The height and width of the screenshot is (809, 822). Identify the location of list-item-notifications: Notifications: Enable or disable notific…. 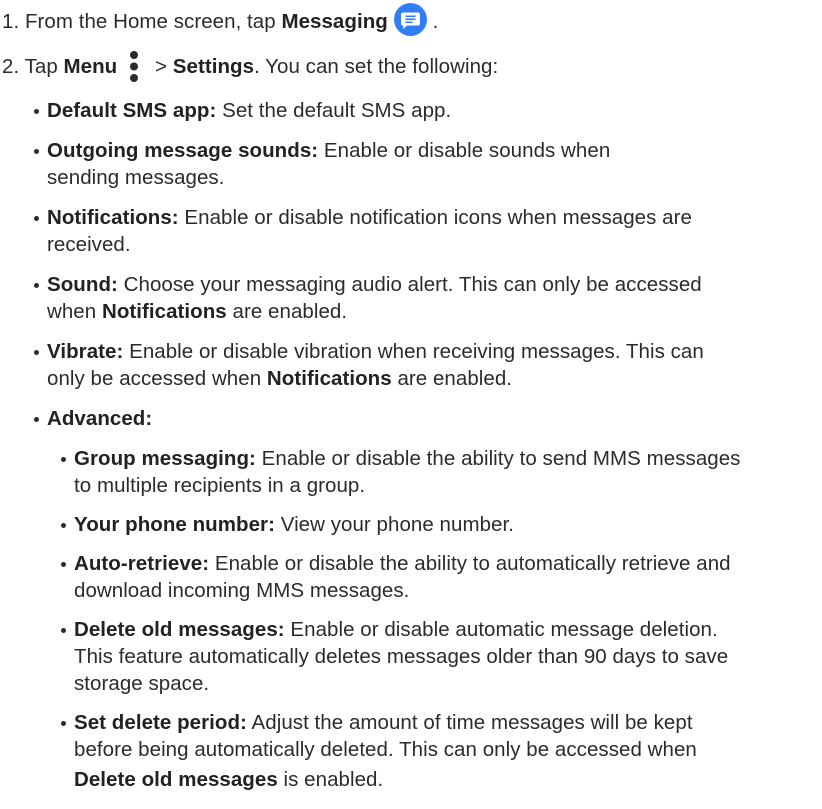
(428, 231).